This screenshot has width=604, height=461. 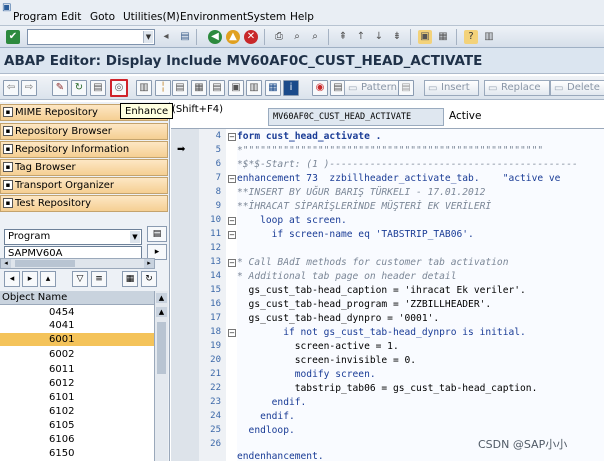 I want to click on where-used-icon: ▦, so click(x=199, y=88).